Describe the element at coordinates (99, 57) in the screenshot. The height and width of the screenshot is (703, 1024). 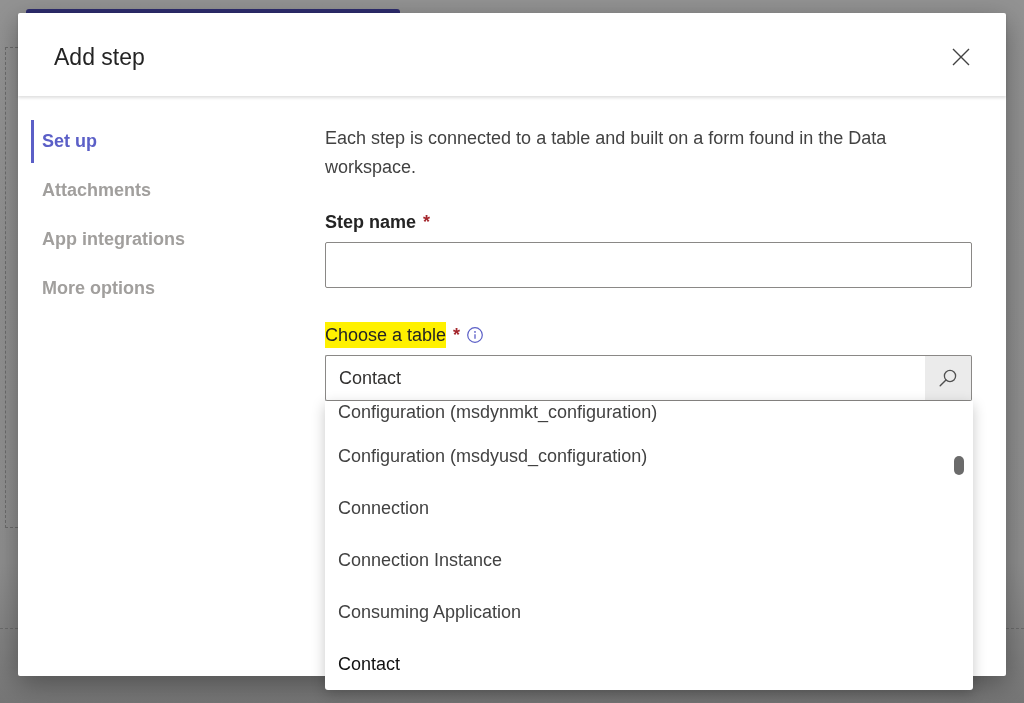
I see `dialog-title: Add step` at that location.